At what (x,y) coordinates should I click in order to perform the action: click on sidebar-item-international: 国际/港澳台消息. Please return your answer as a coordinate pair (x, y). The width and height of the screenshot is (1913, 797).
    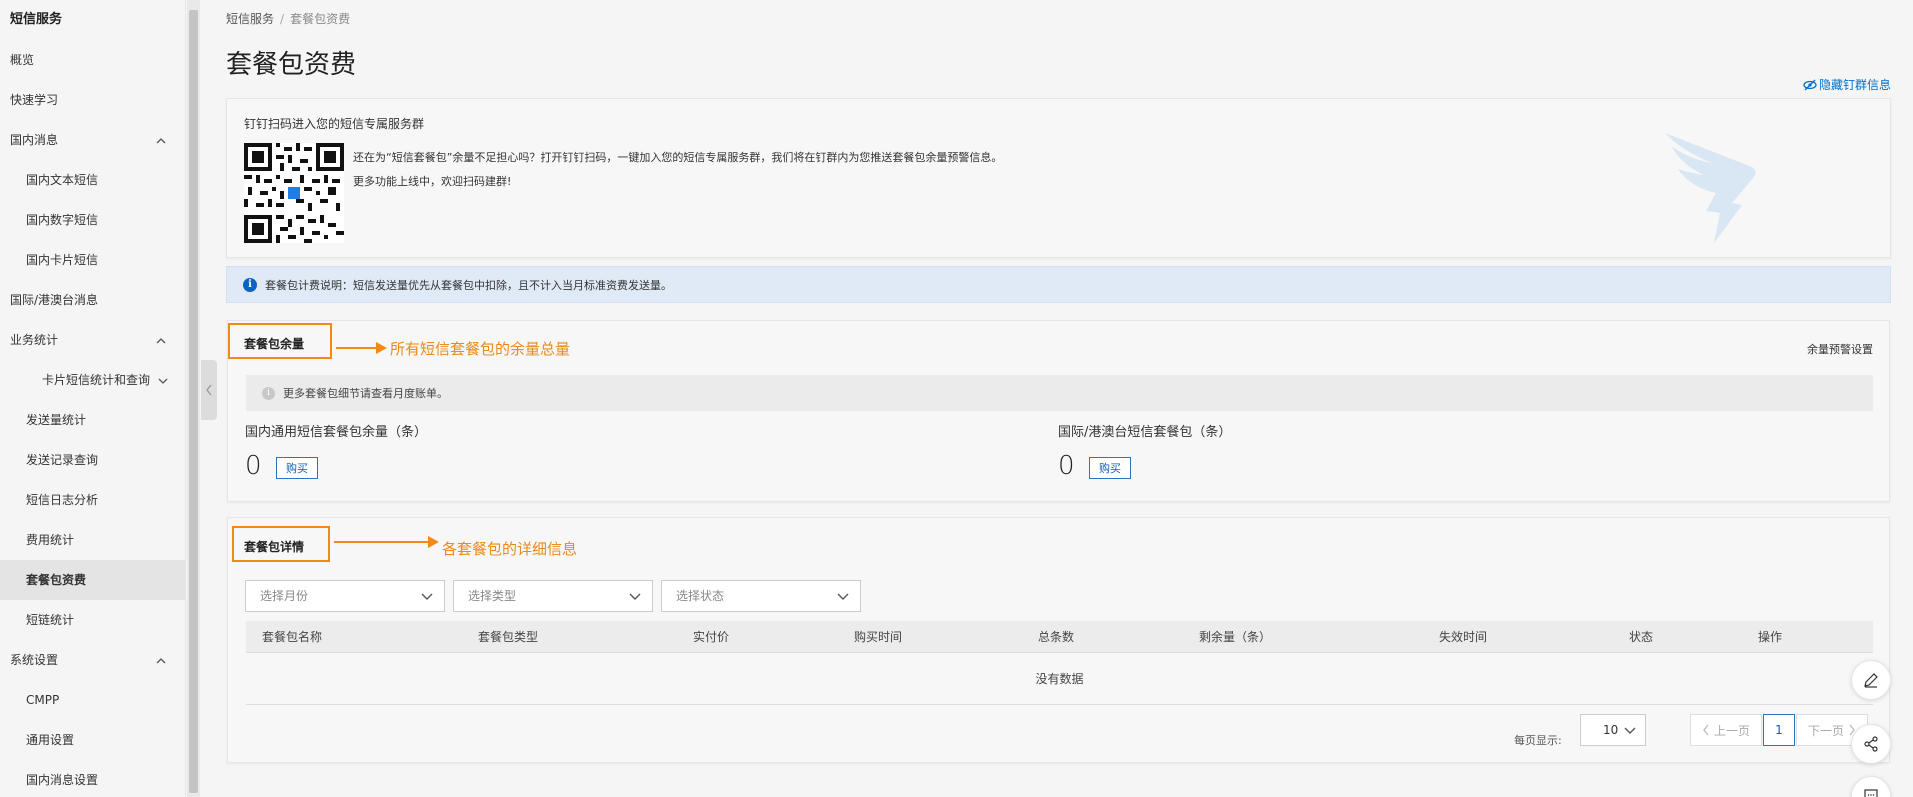
    Looking at the image, I should click on (92, 300).